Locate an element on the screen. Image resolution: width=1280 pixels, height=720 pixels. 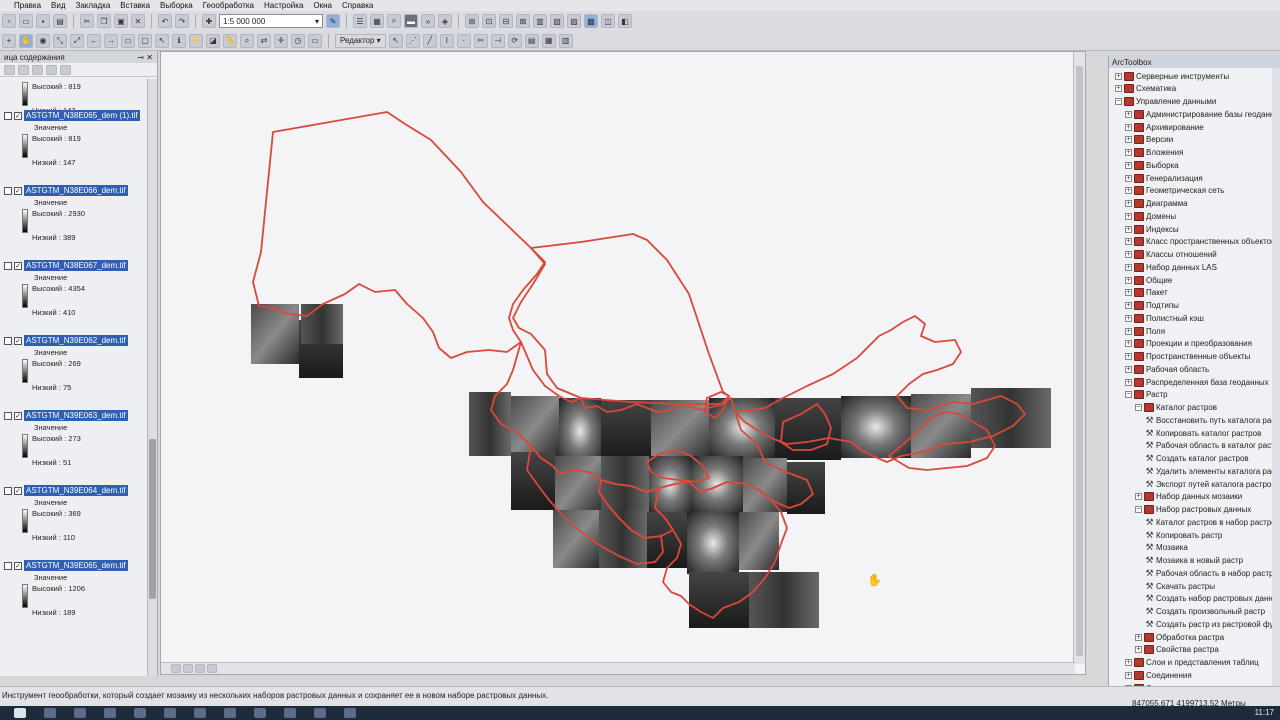
point-icon: · is located at coordinates (463, 40).